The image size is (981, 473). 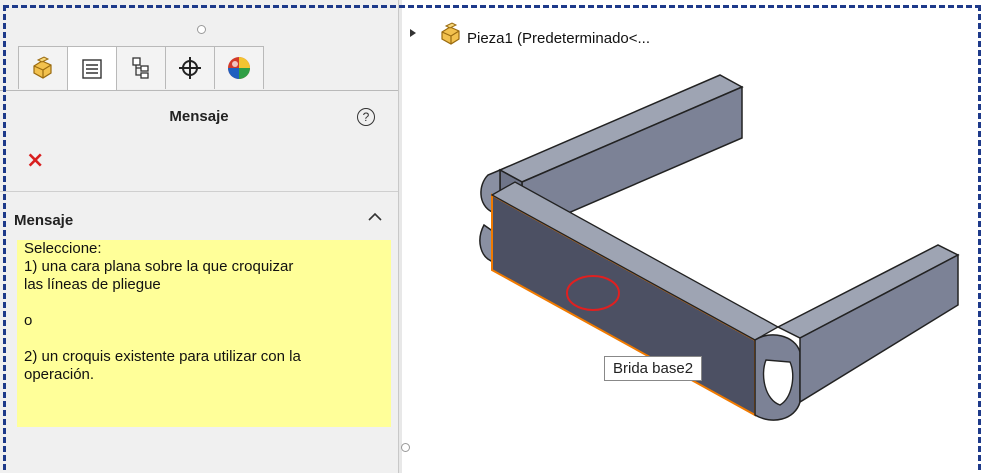 I want to click on cancel-close-icon: ×, so click(x=35, y=161).